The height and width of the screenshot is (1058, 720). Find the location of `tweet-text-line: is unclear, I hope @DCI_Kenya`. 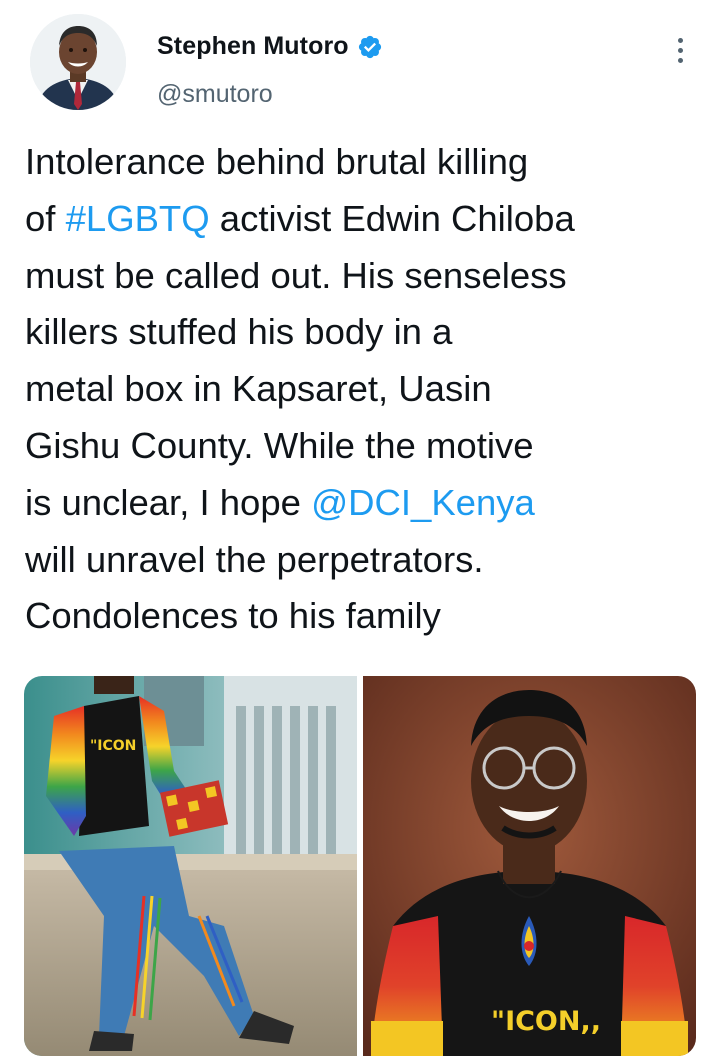

tweet-text-line: is unclear, I hope @DCI_Kenya is located at coordinates (365, 503).